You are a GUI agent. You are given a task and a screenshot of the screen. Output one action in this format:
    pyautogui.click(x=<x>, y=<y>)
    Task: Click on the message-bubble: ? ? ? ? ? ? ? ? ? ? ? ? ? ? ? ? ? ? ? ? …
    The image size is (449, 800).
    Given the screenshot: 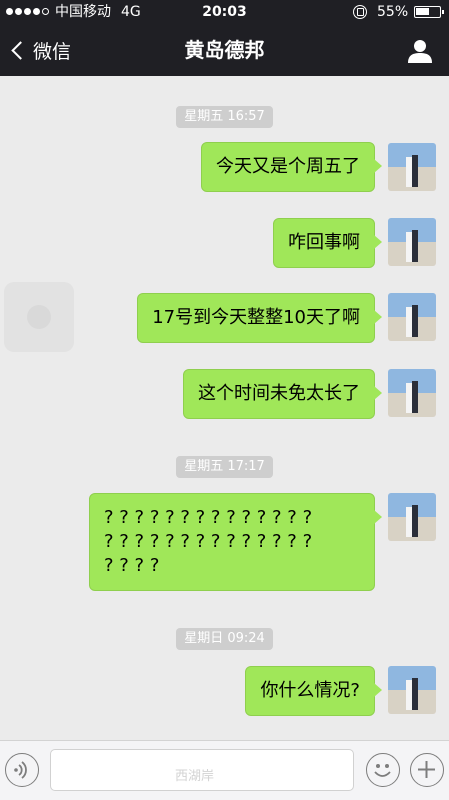 What is the action you would take?
    pyautogui.click(x=235, y=542)
    